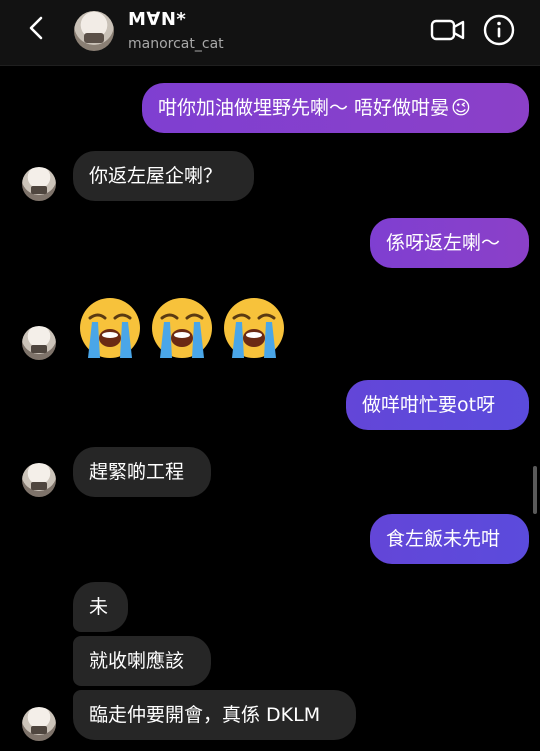 This screenshot has height=751, width=540. I want to click on incoming-message: 趕緊啲工程, so click(142, 472).